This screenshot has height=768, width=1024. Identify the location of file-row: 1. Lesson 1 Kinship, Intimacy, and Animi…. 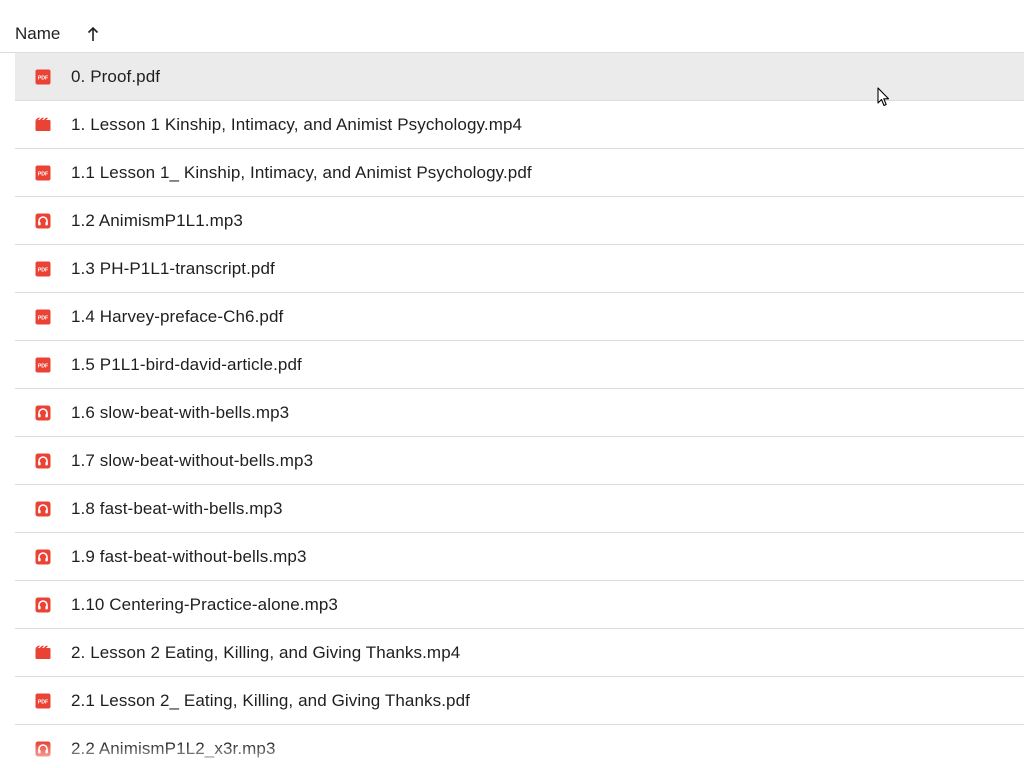
(519, 125).